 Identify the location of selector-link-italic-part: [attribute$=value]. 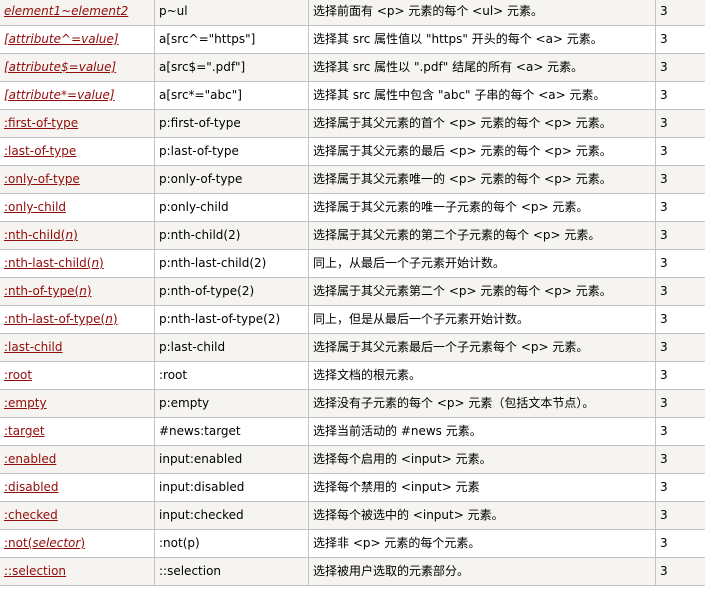
(60, 67).